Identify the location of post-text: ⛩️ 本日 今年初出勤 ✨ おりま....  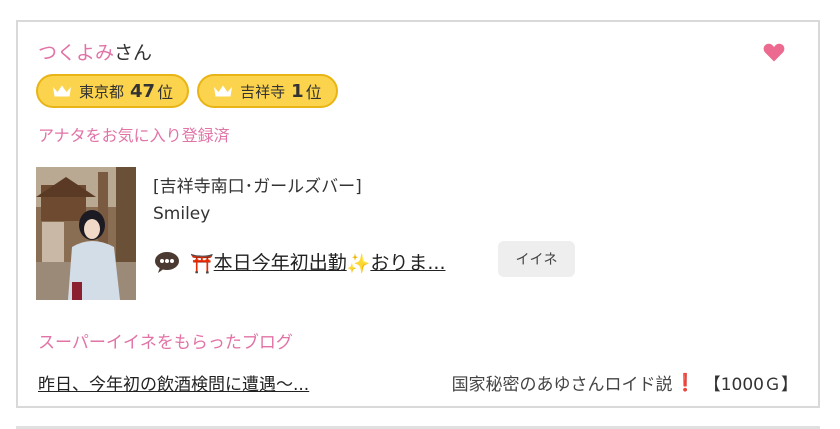
(318, 261).